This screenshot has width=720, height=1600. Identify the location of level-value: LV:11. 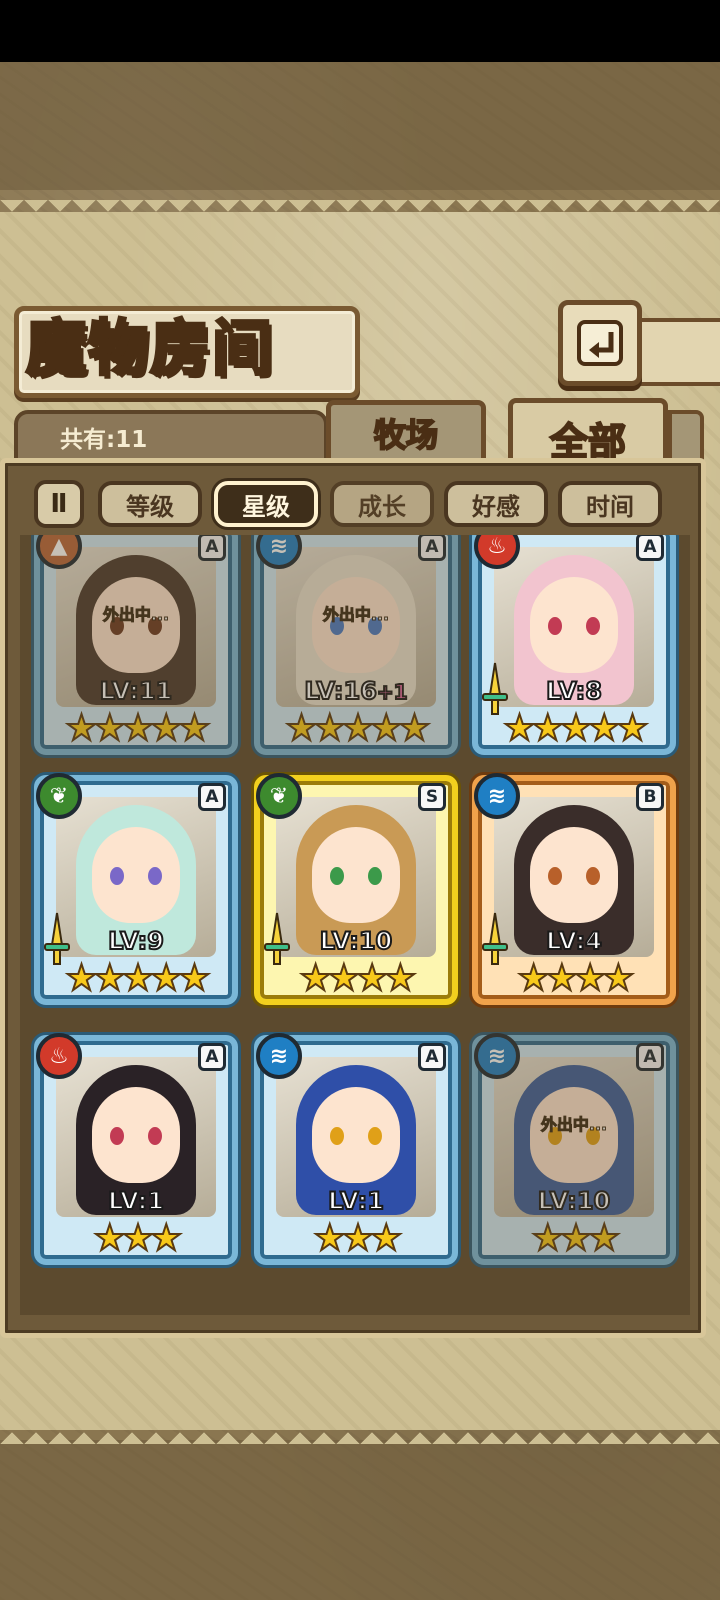
(136, 691).